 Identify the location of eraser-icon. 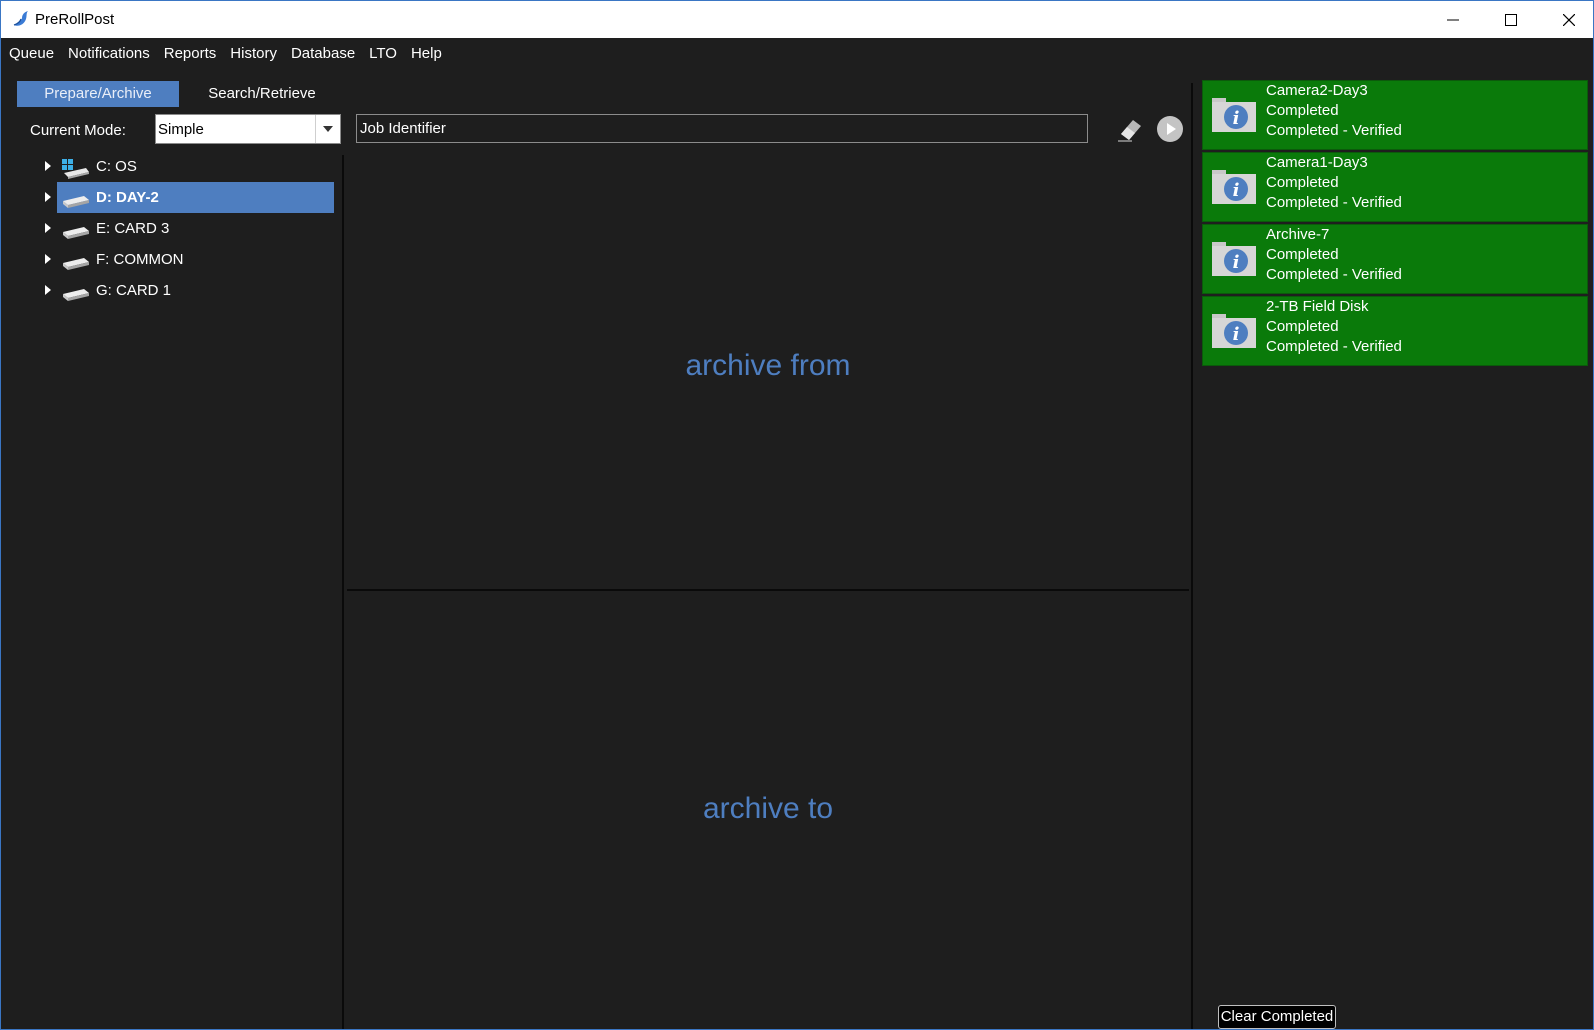
(1129, 131).